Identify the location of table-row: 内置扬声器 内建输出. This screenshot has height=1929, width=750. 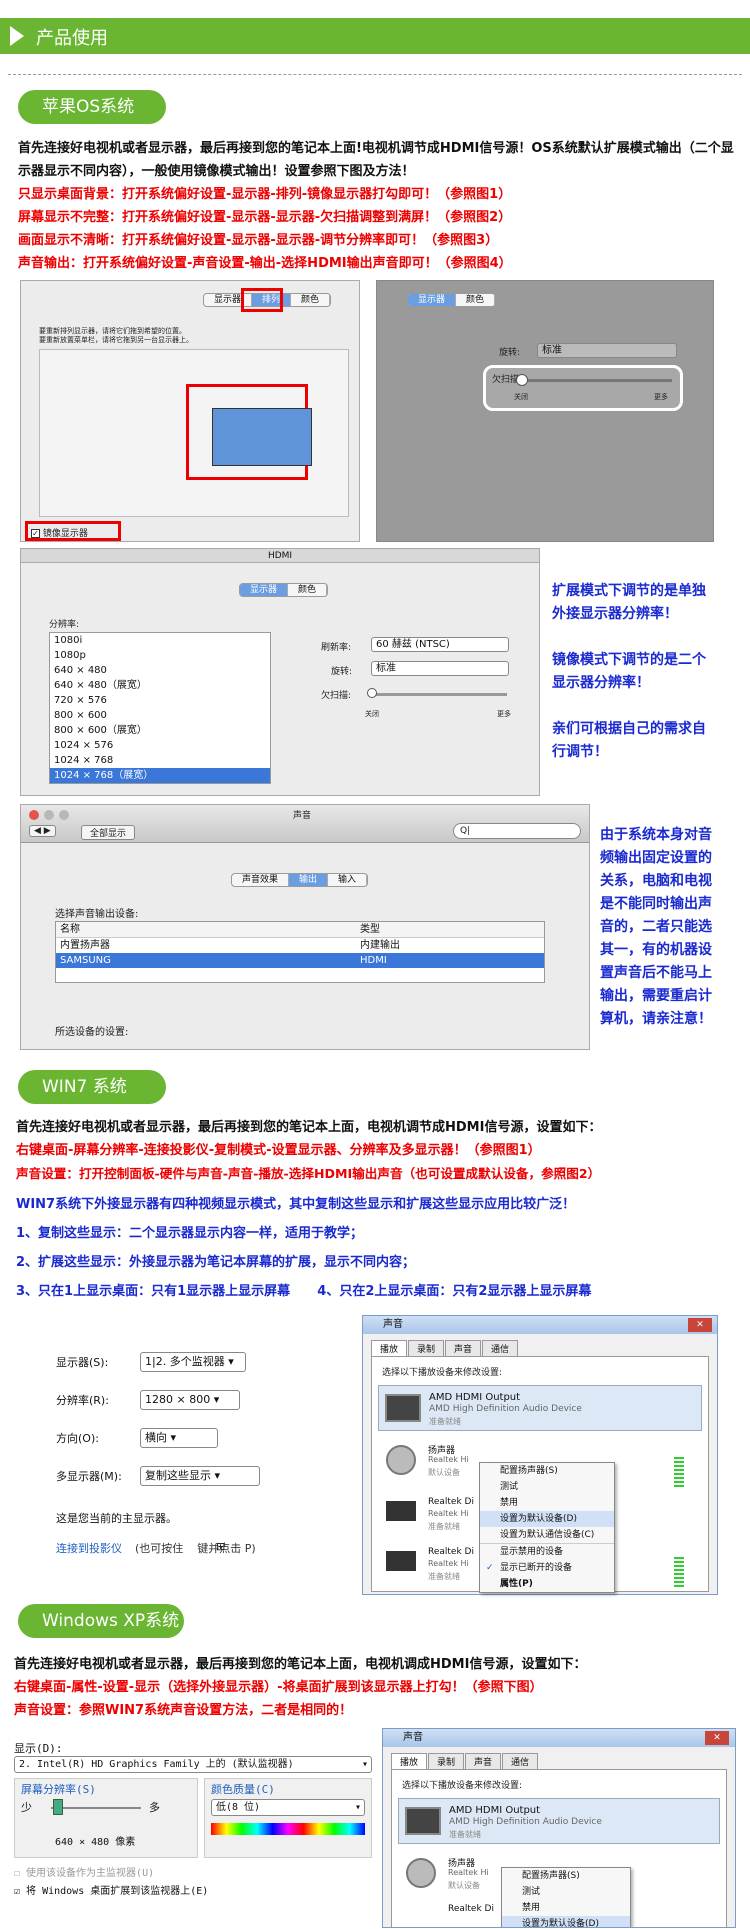
(300, 945).